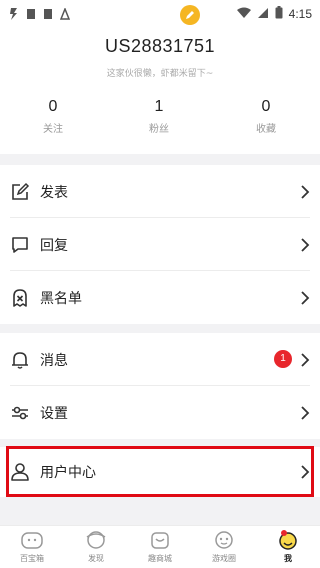 This screenshot has width=320, height=568. I want to click on signal-icon, so click(263, 13).